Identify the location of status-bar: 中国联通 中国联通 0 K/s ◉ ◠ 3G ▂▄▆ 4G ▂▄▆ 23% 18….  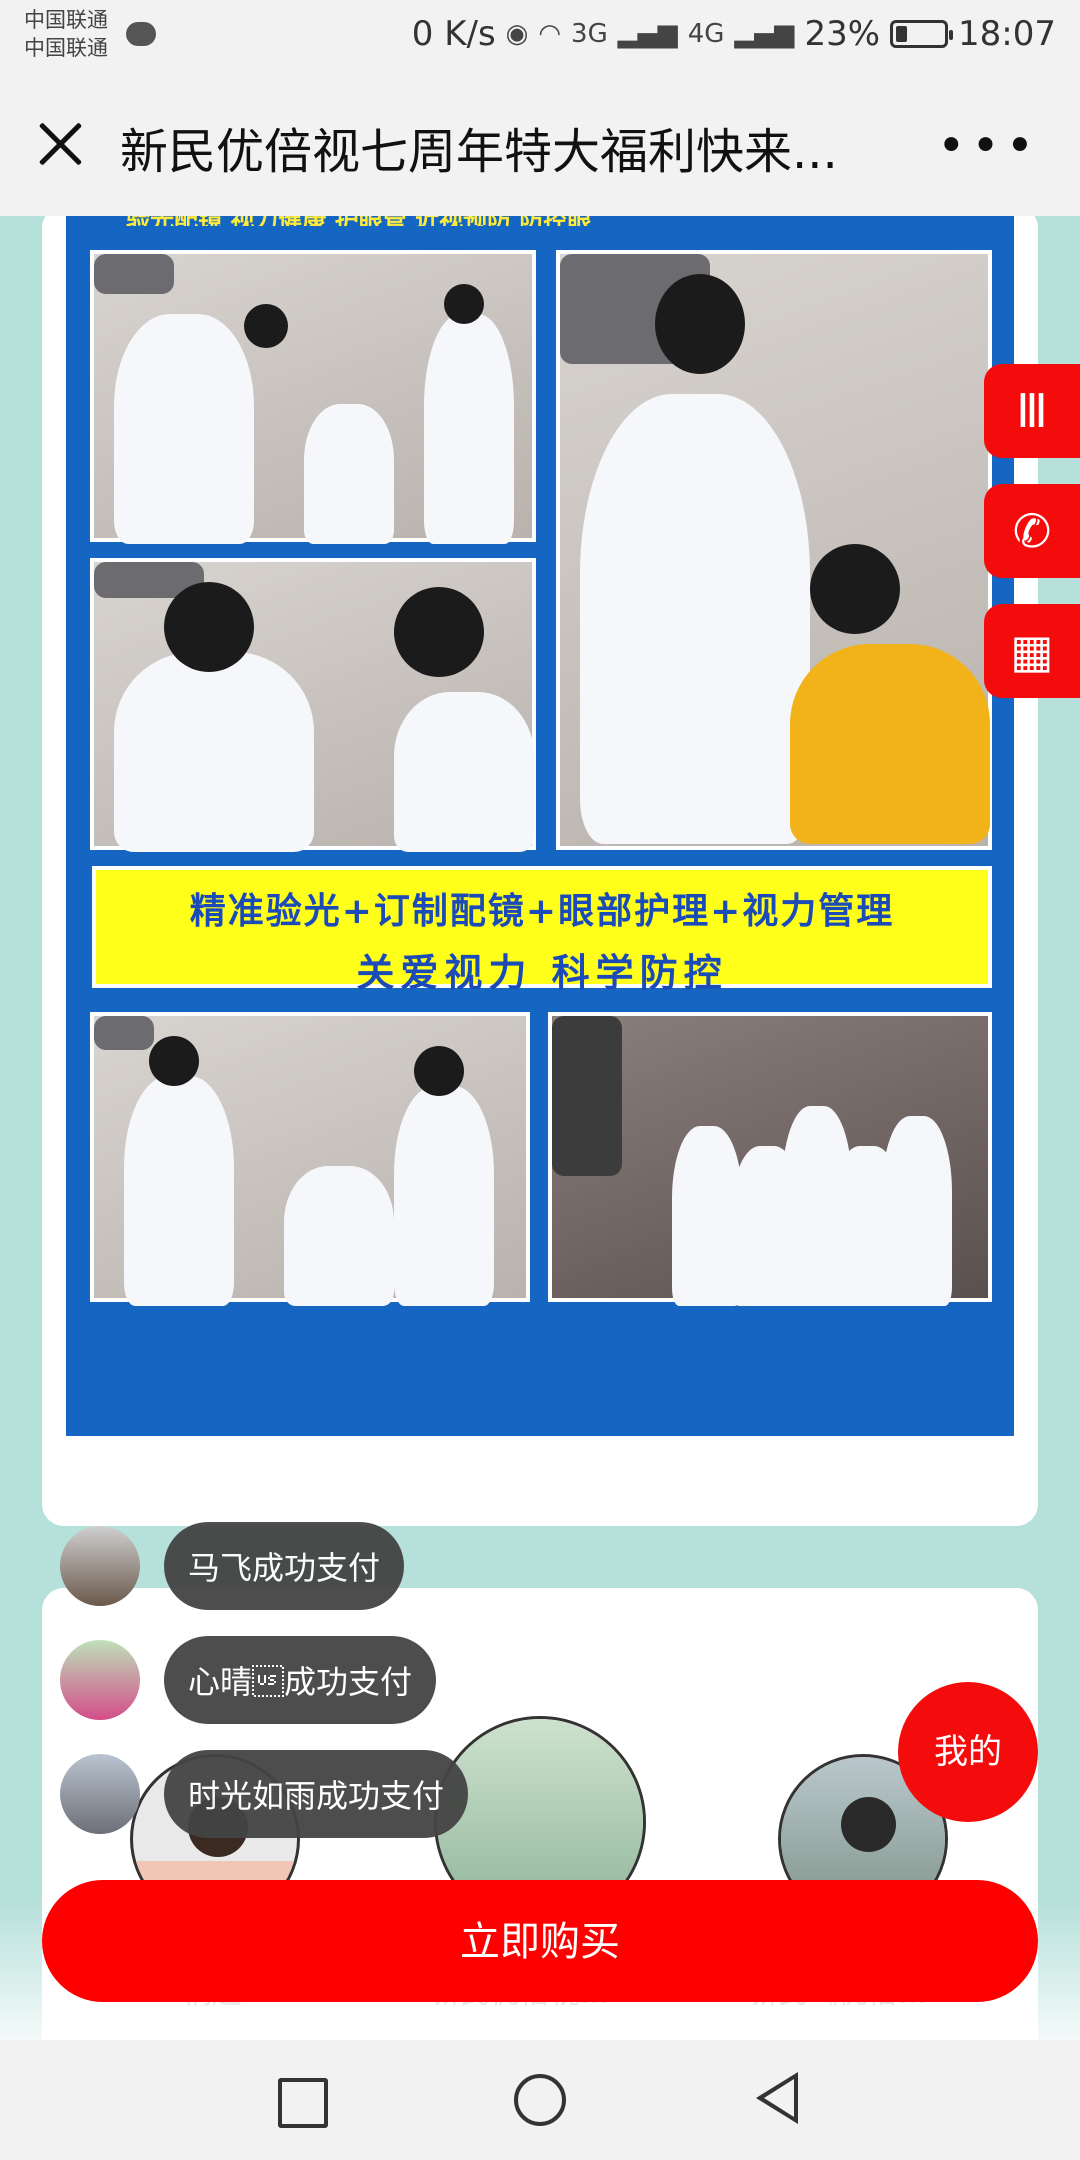
(540, 36).